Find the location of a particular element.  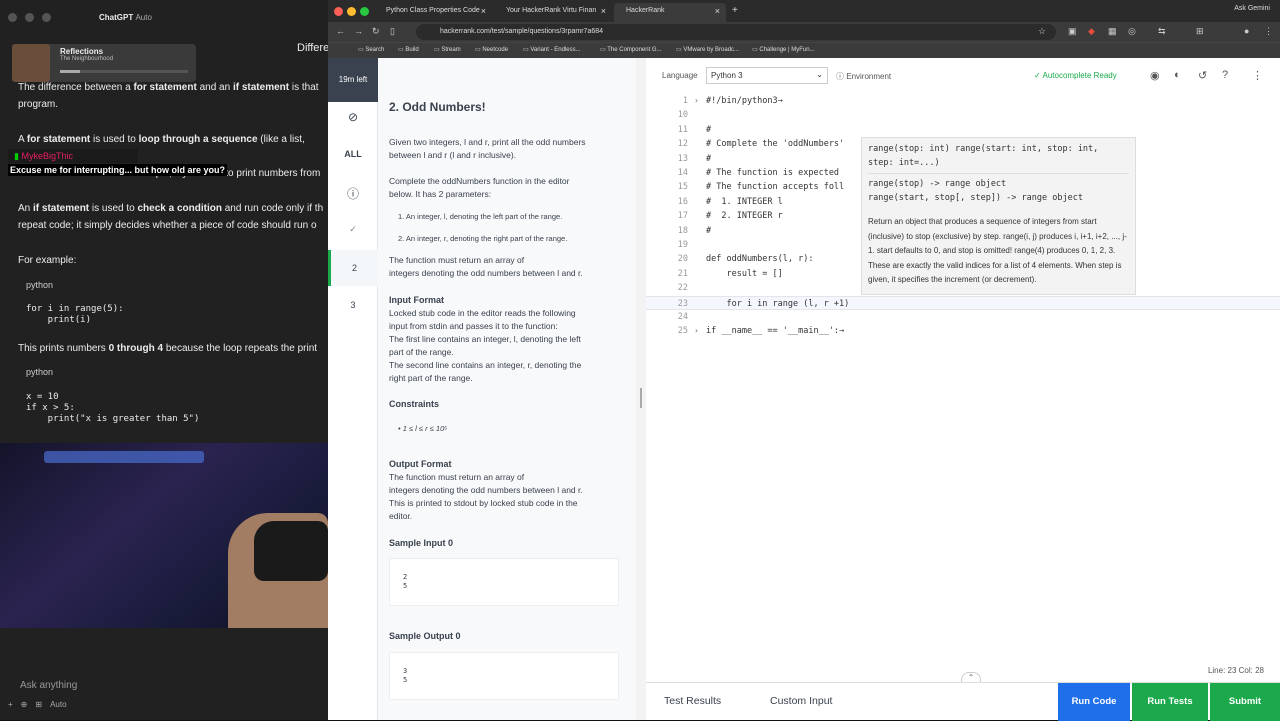

nav-question-2: 2 is located at coordinates (353, 268).